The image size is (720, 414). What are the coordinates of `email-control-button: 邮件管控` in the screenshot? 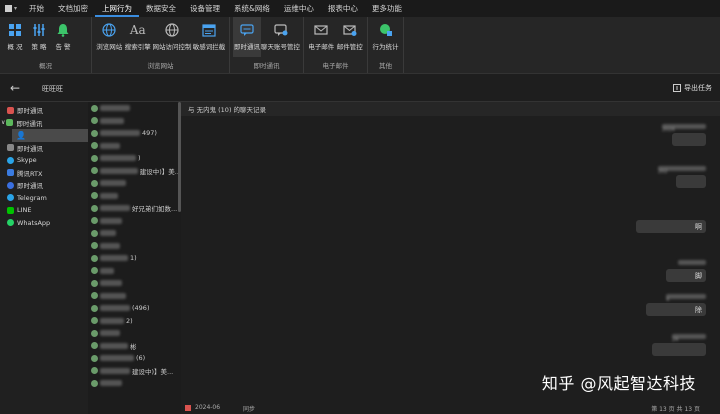 It's located at (350, 37).